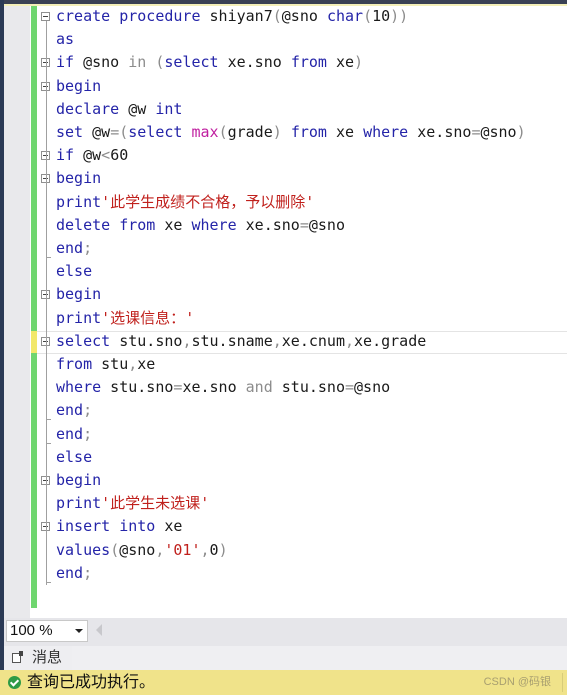 The height and width of the screenshot is (695, 567). What do you see at coordinates (214, 549) in the screenshot?
I see `code-token: 0` at bounding box center [214, 549].